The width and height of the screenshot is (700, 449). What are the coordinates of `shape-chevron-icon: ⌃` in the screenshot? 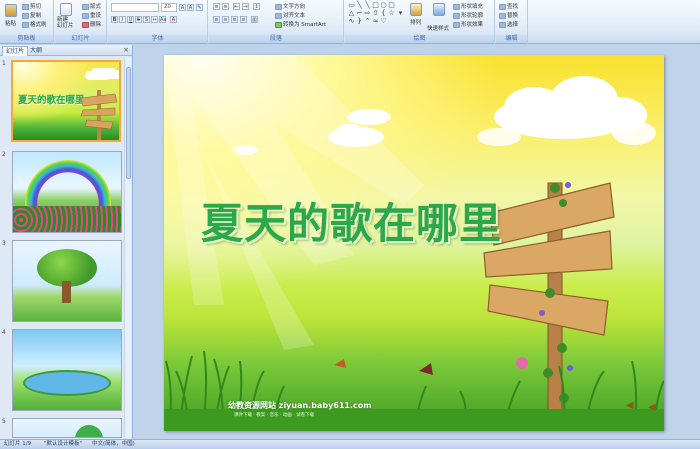 It's located at (367, 21).